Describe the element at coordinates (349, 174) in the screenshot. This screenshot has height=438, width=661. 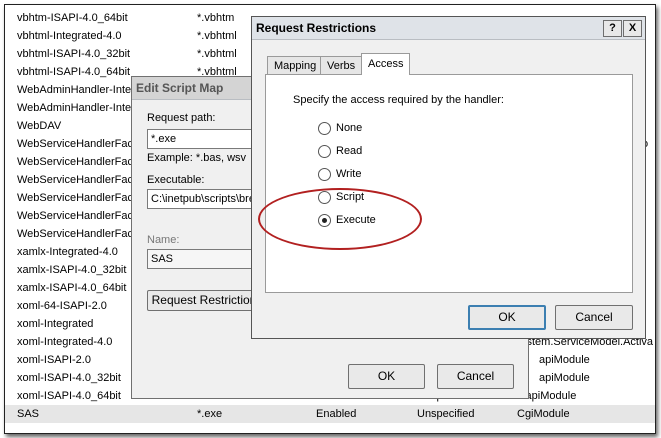
I see `radio-label: Write` at that location.